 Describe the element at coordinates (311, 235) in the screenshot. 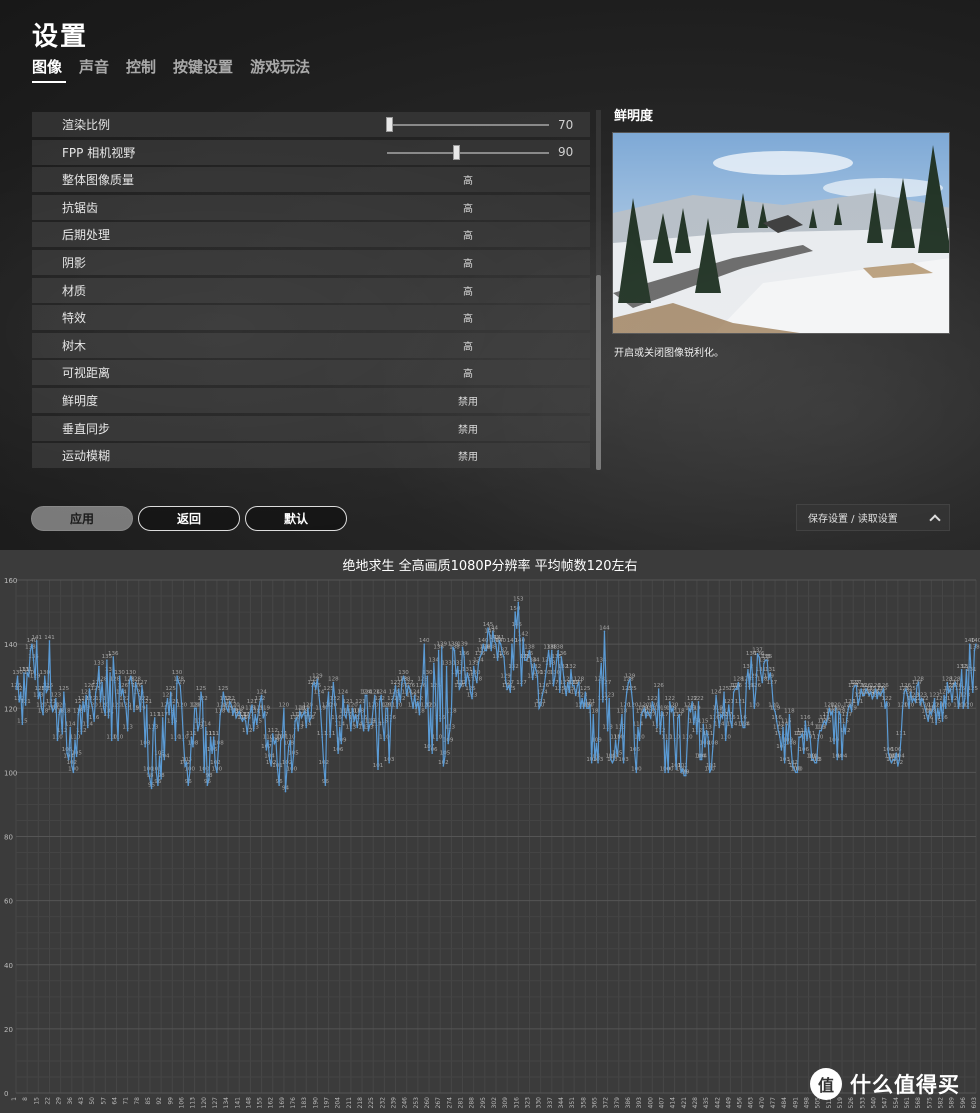

I see `setting-row: 后期处理 高` at that location.